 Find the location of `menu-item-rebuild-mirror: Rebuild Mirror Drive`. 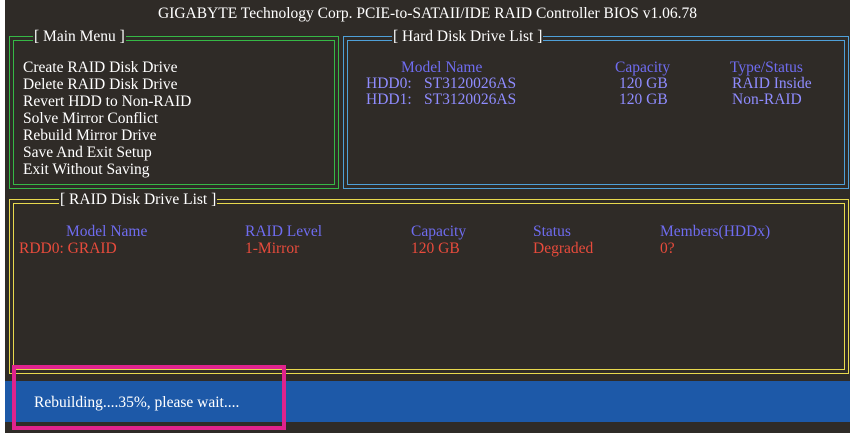

menu-item-rebuild-mirror: Rebuild Mirror Drive is located at coordinates (89, 135).